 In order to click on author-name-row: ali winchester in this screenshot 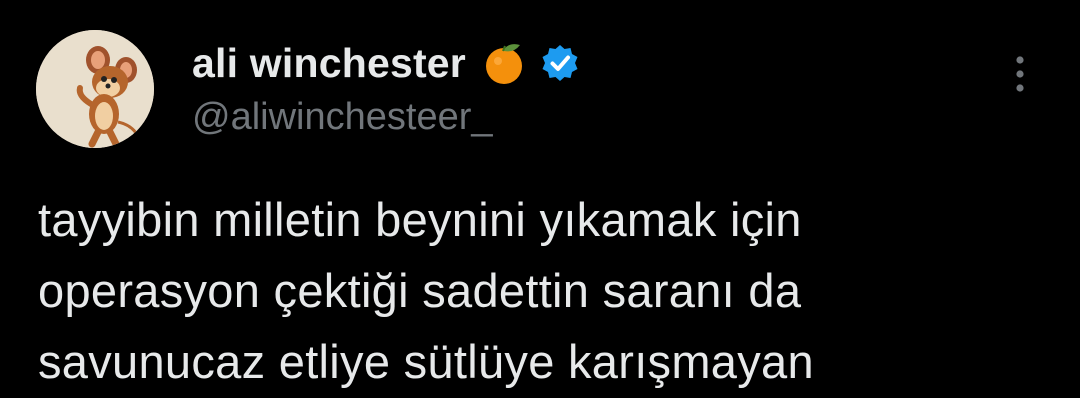, I will do `click(386, 63)`.